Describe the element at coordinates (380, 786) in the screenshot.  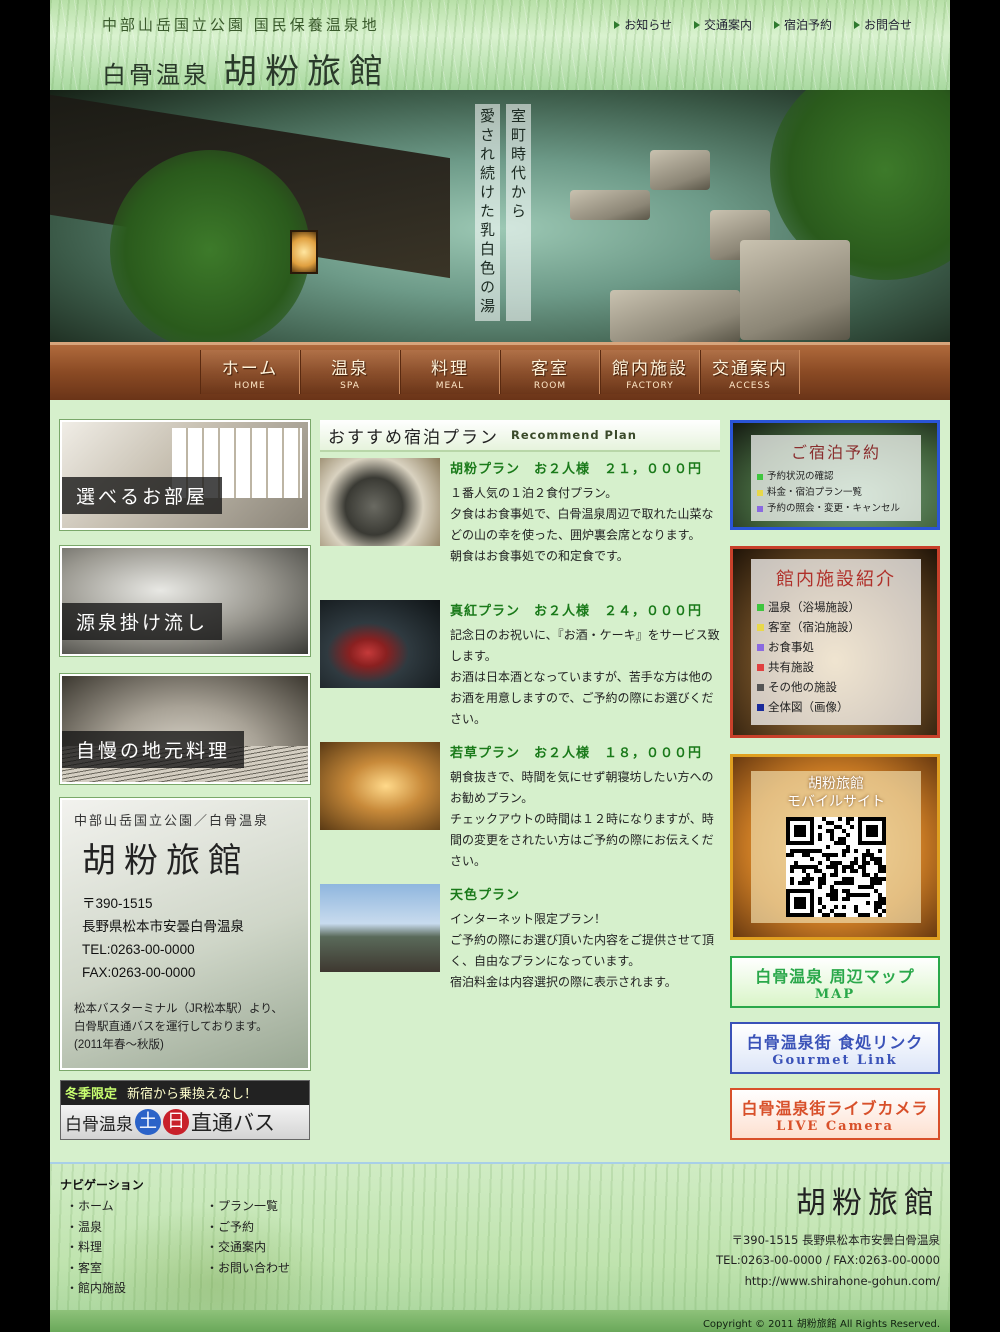
I see `plan-image-bath` at that location.